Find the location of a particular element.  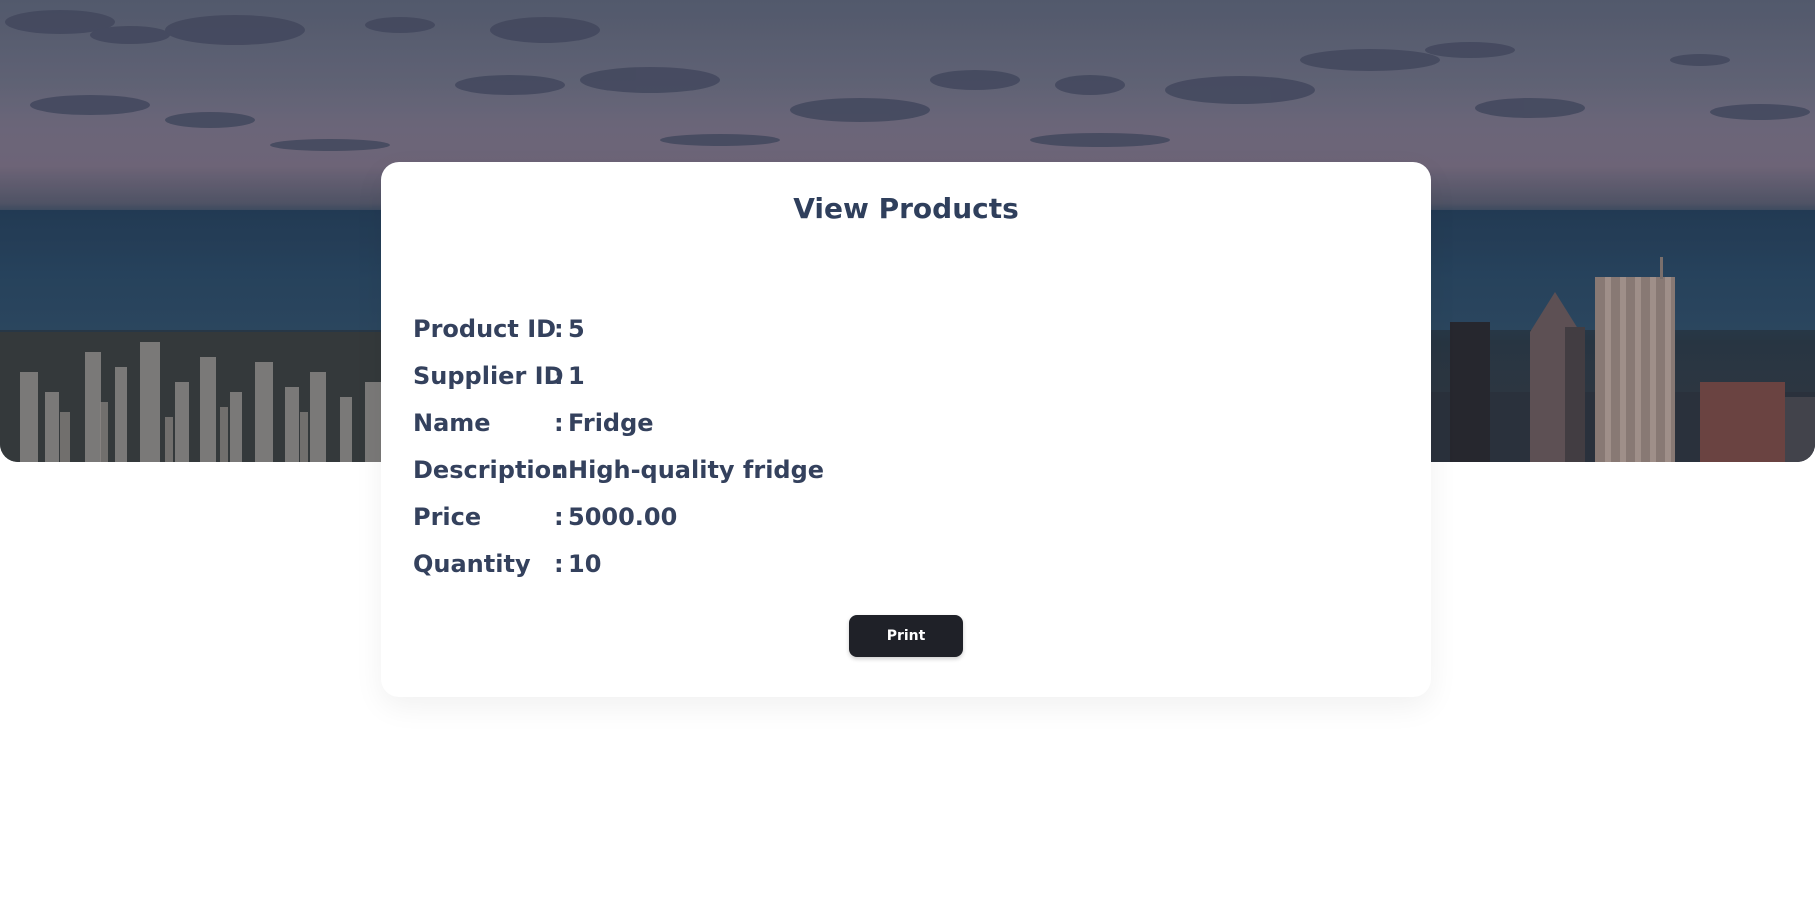

detail-row-product-id: Product ID : 5 is located at coordinates (618, 328).